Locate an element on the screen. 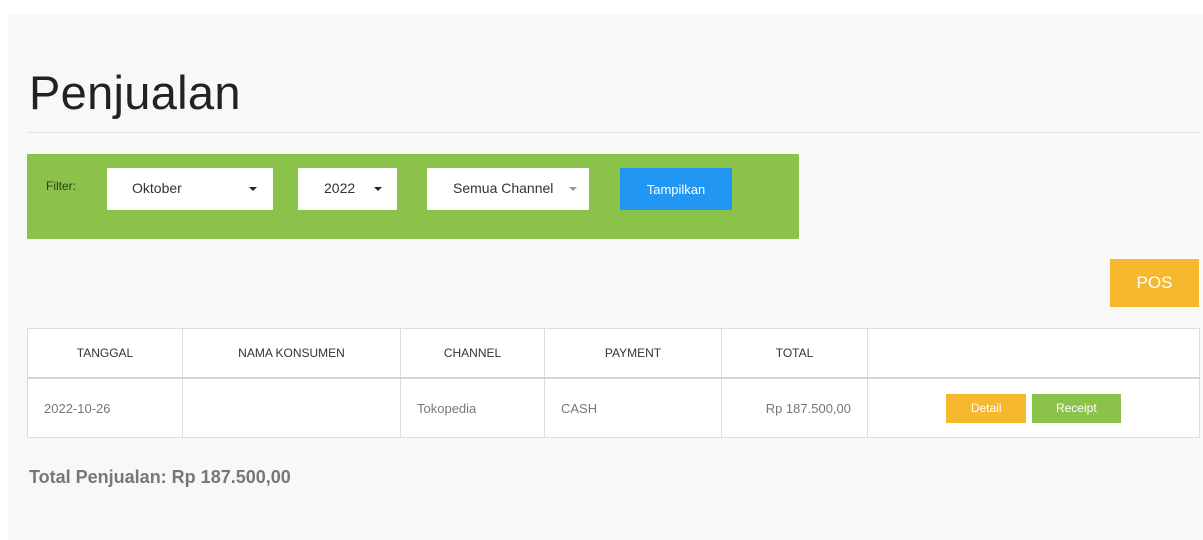  column-header-tanggal: TANGGAL is located at coordinates (105, 353).